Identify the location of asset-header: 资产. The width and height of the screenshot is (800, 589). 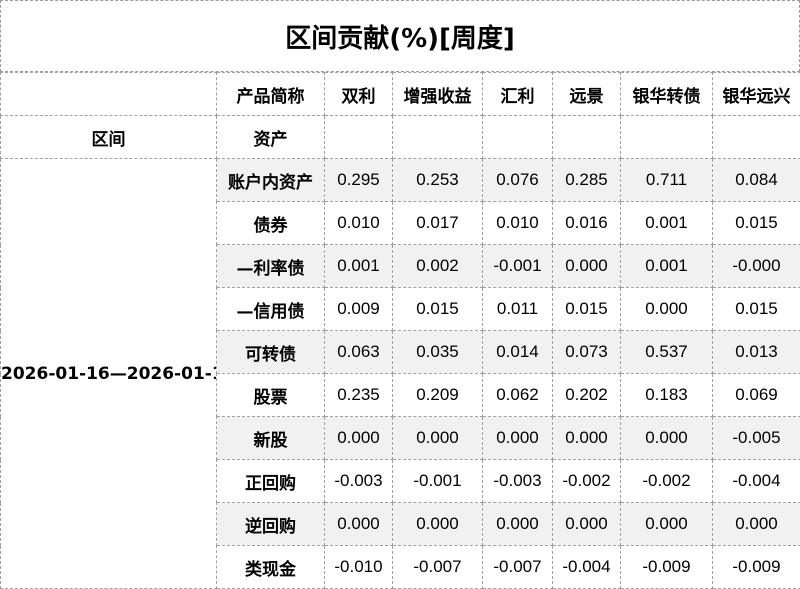
(271, 137).